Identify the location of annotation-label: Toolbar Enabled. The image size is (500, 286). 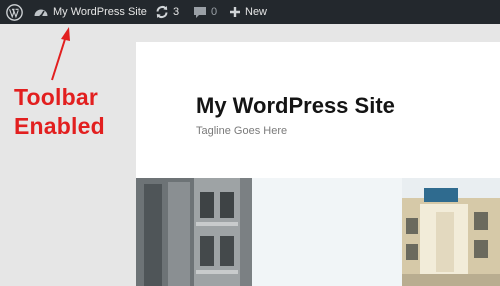
(59, 112).